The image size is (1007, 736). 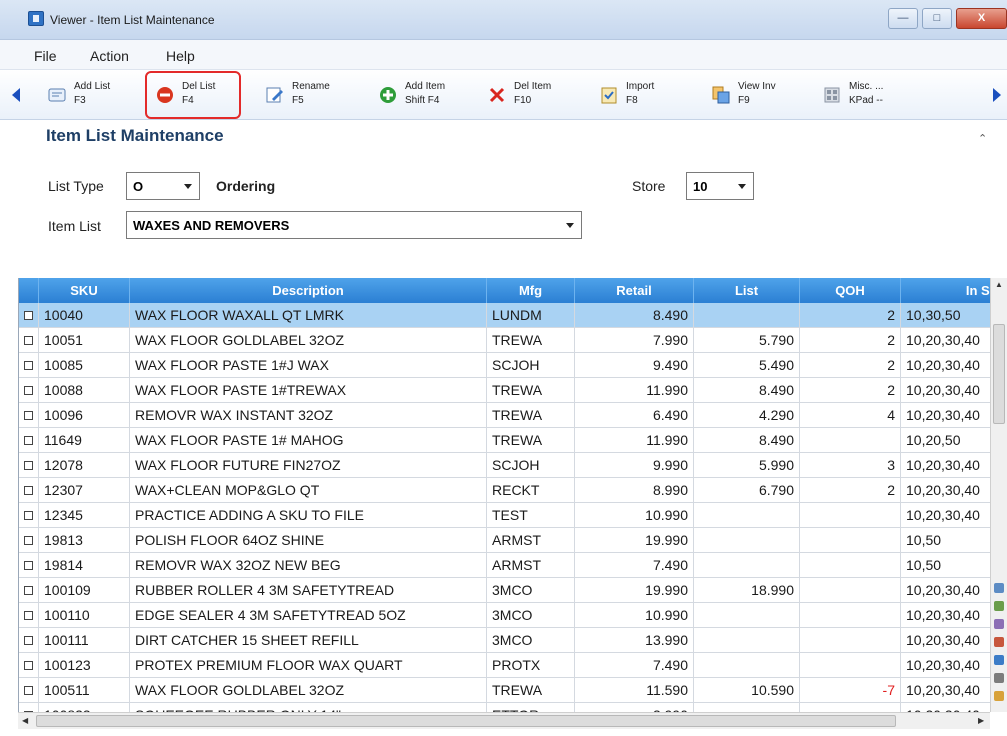 What do you see at coordinates (109, 56) in the screenshot?
I see `menu-action: Action` at bounding box center [109, 56].